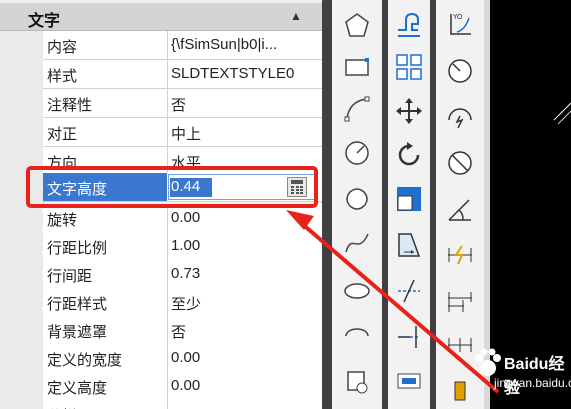  What do you see at coordinates (77, 304) in the screenshot?
I see `property-label: 行距样式` at bounding box center [77, 304].